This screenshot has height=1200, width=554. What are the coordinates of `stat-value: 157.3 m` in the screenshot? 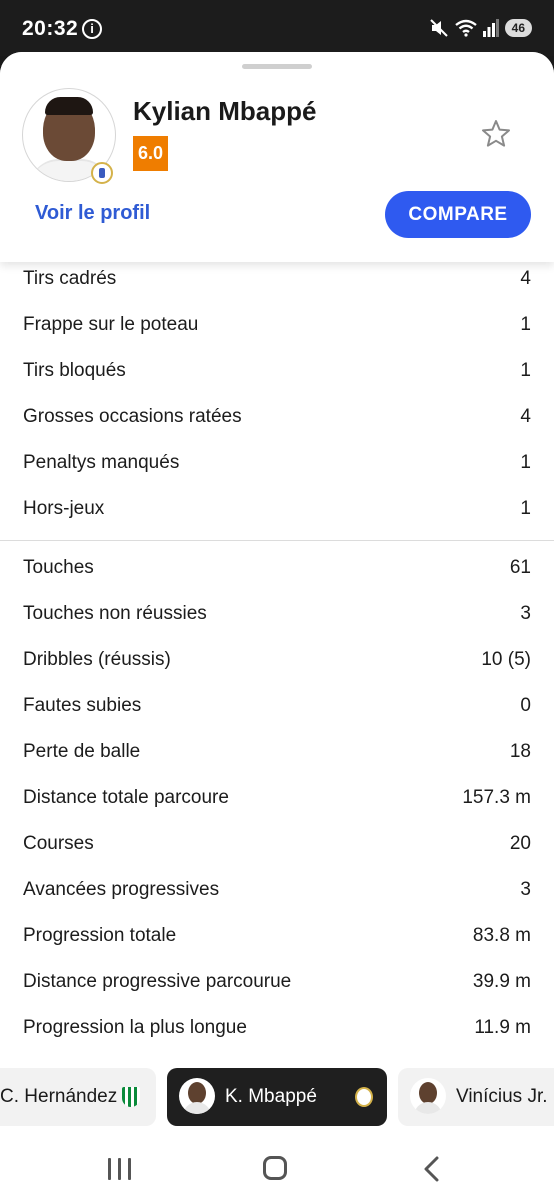 It's located at (496, 797).